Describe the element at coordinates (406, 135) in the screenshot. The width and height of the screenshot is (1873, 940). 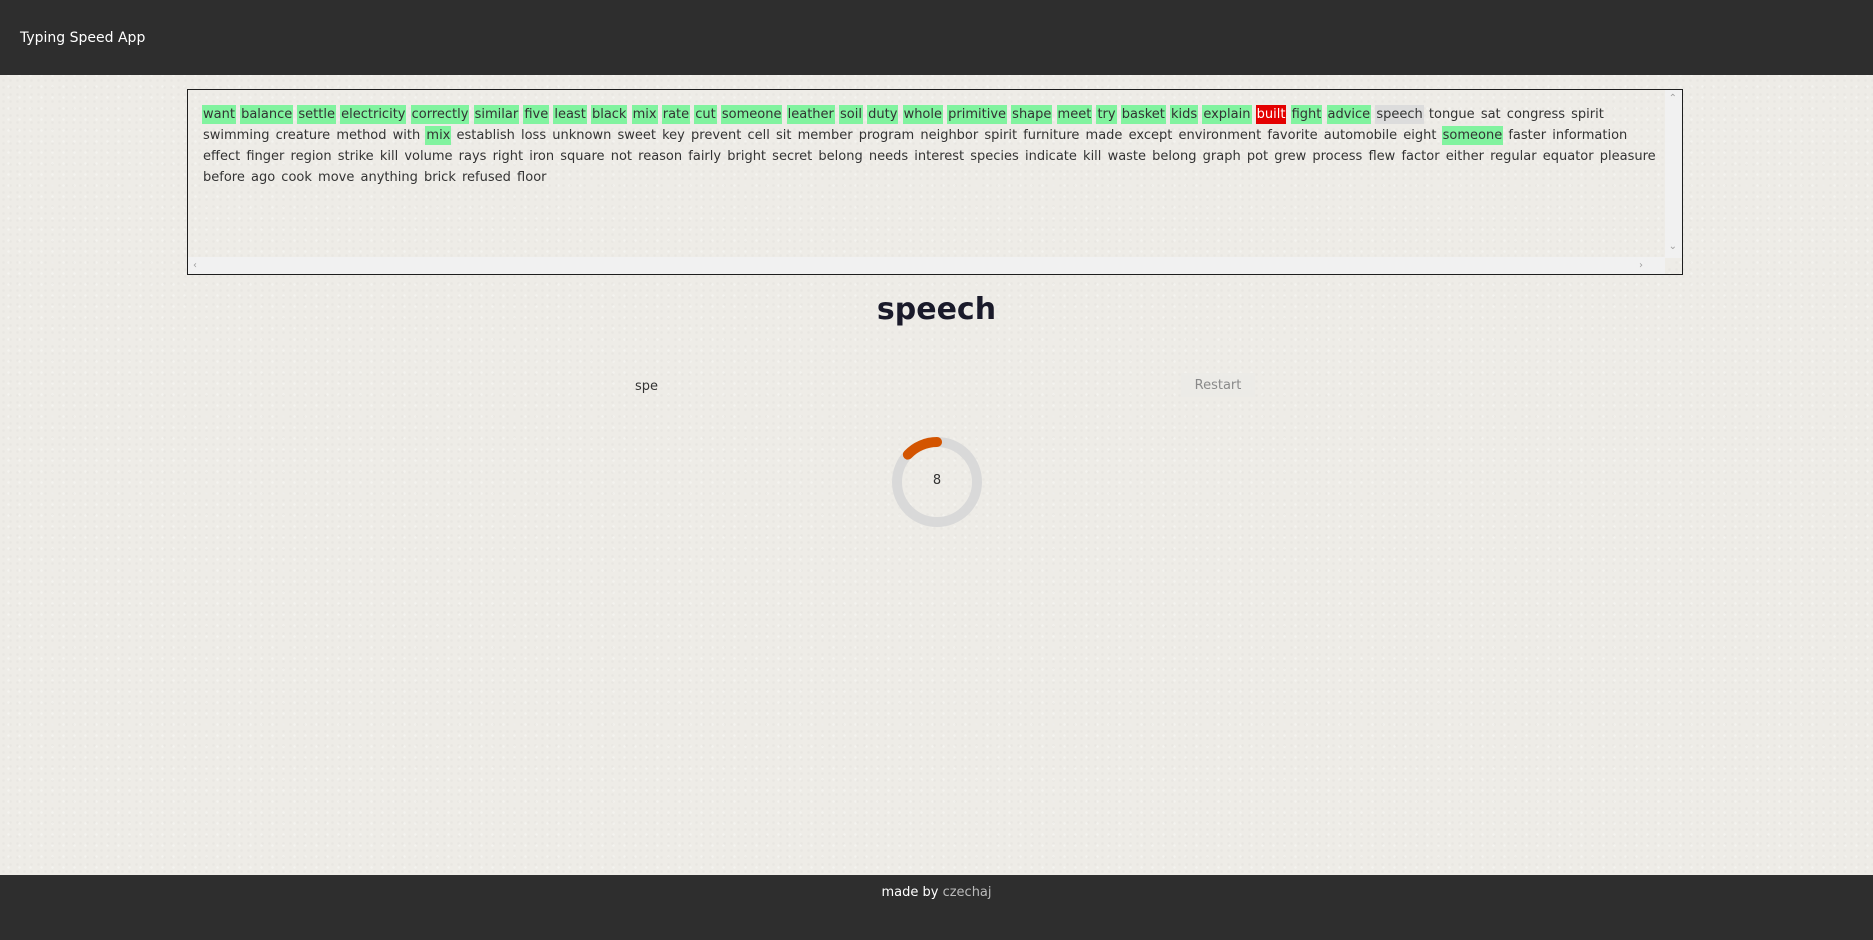
I see `word-pending: with` at that location.